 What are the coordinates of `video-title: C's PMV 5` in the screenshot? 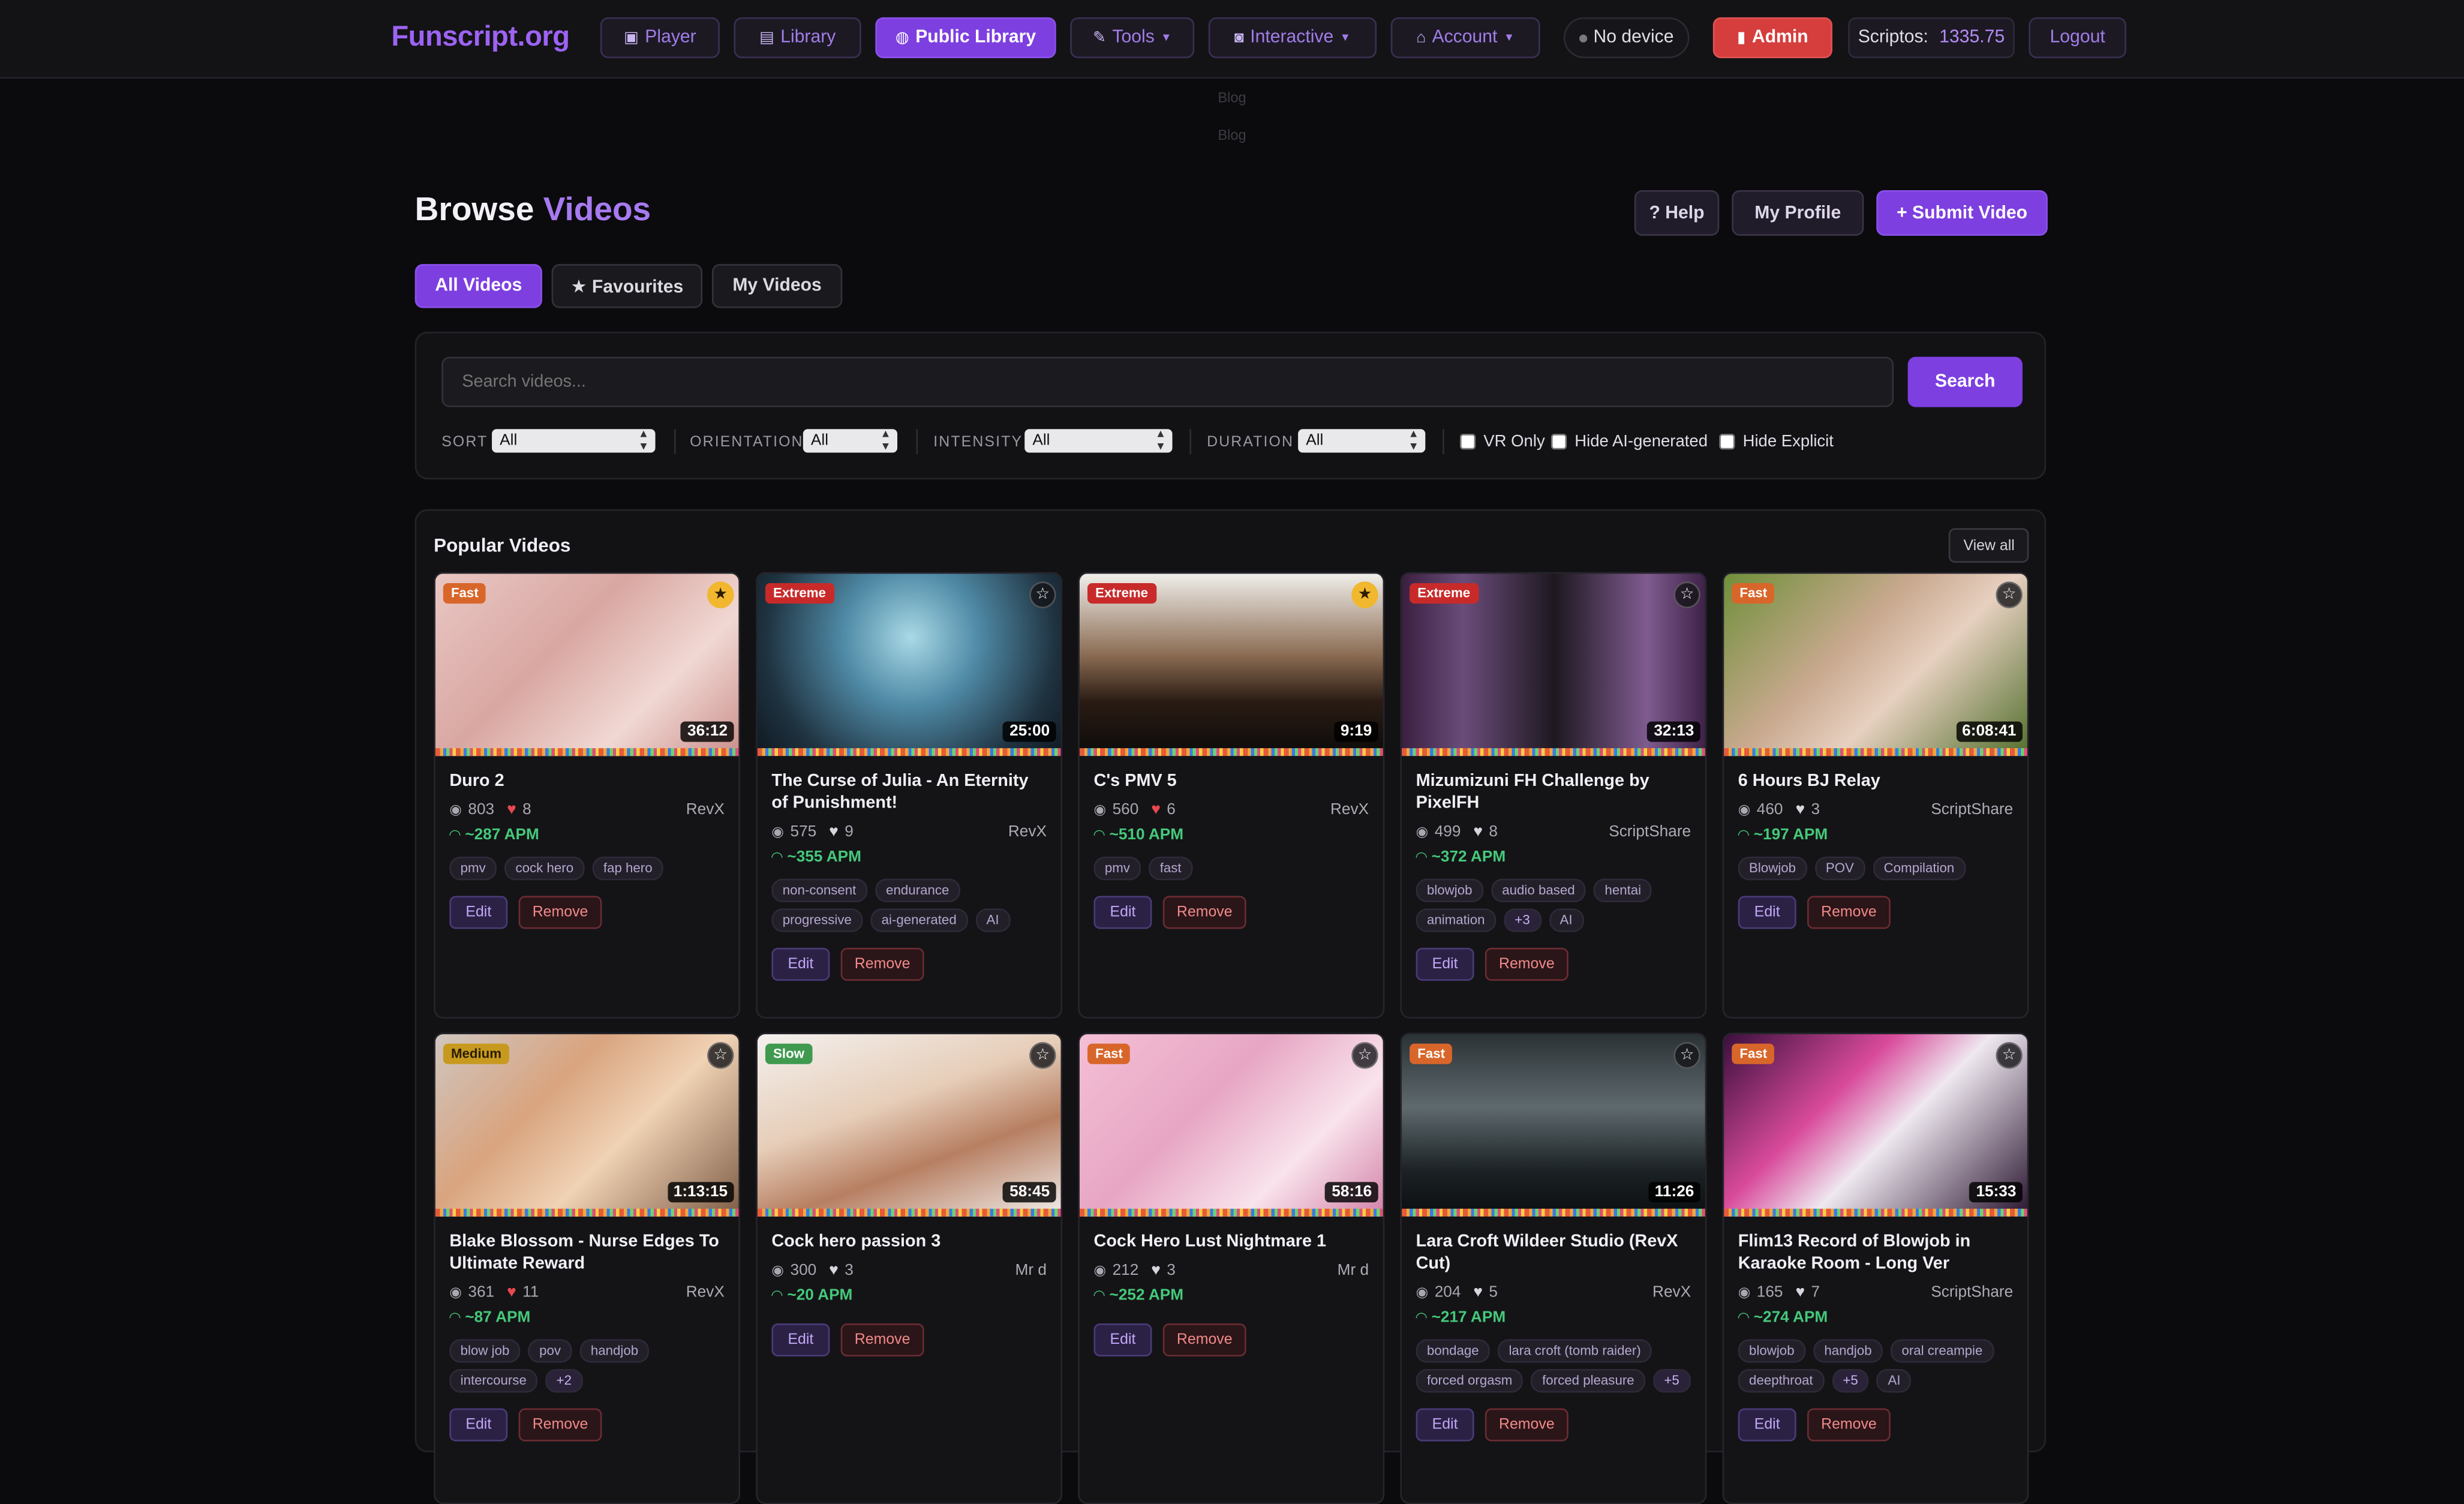 It's located at (1231, 781).